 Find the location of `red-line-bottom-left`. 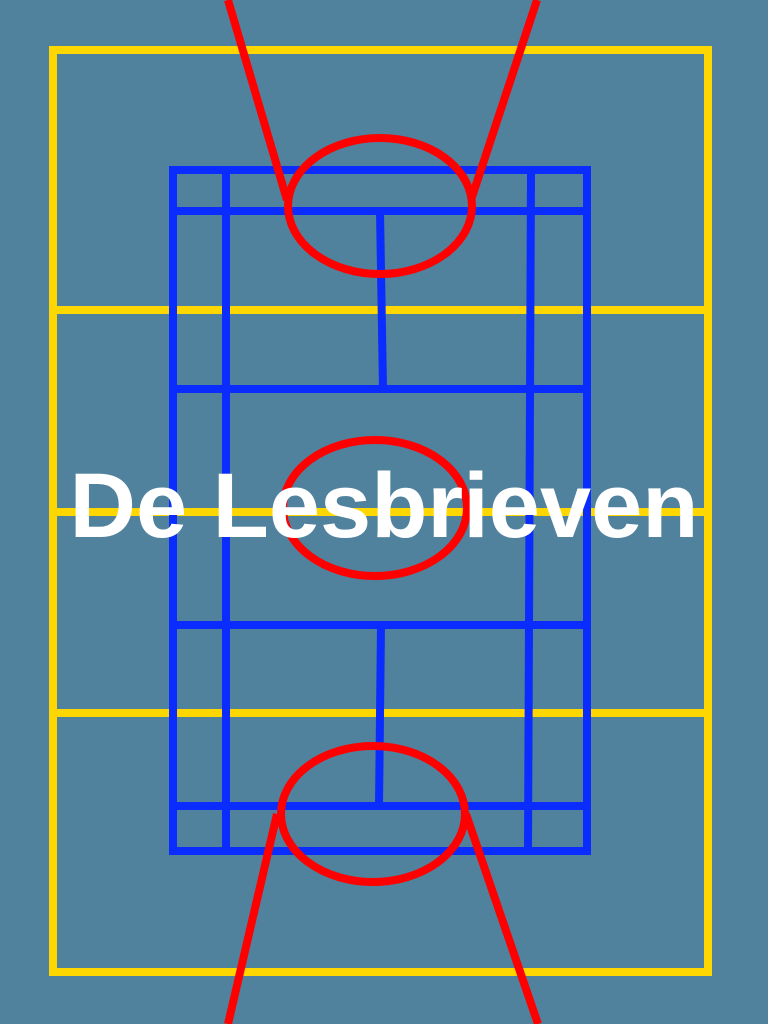

red-line-bottom-left is located at coordinates (252, 918).